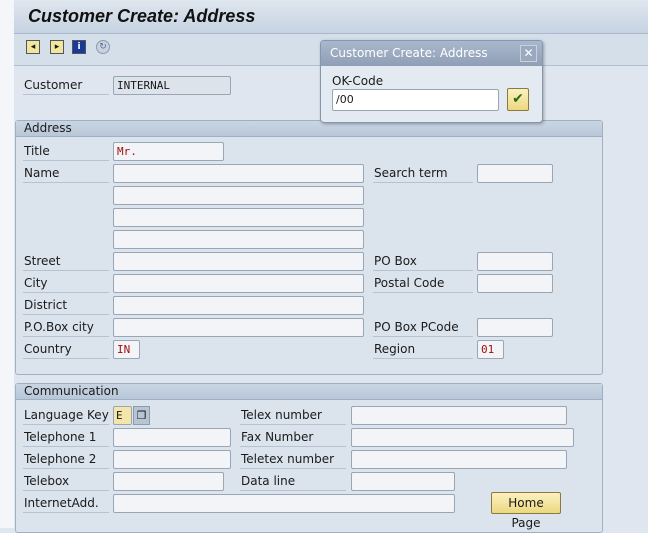  What do you see at coordinates (309, 392) in the screenshot?
I see `communication-group-title: Communication` at bounding box center [309, 392].